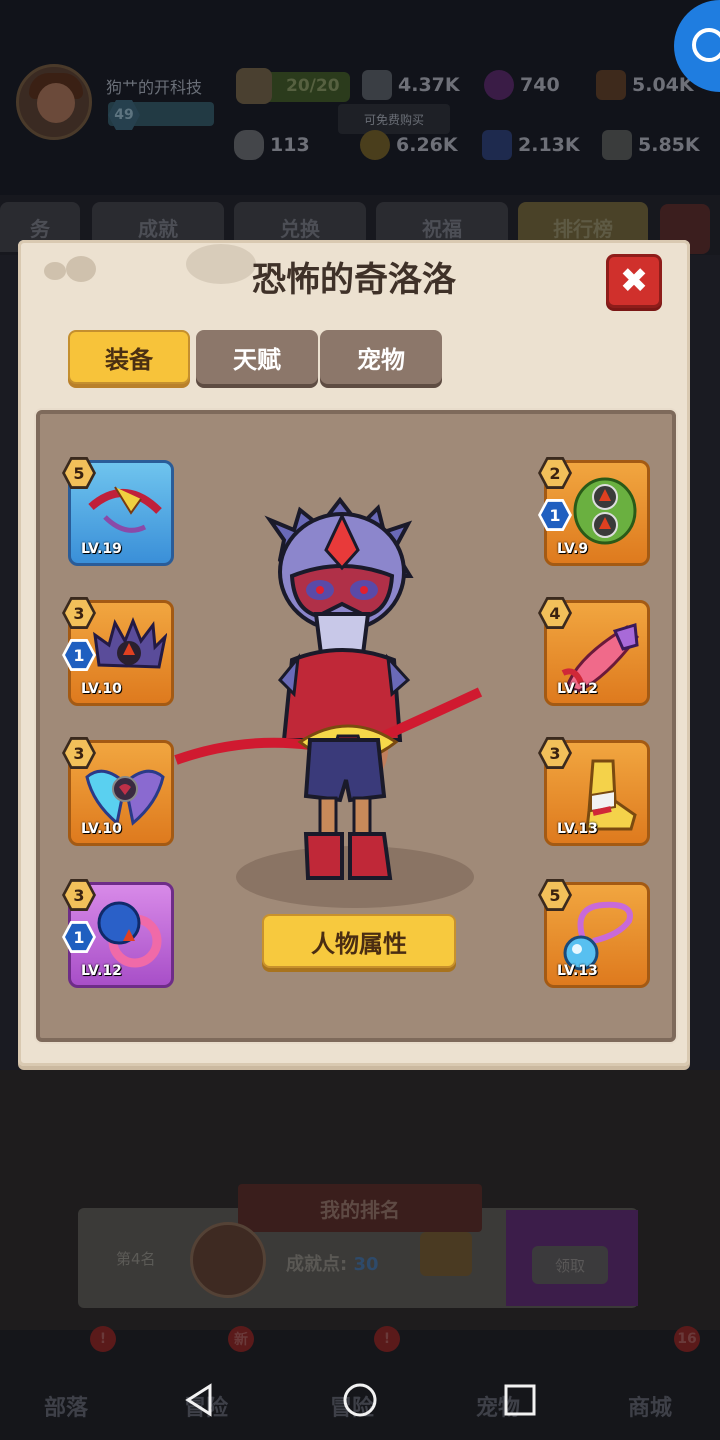 Image resolution: width=720 pixels, height=1440 pixels. Describe the element at coordinates (387, 1339) in the screenshot. I see `nav-adventure-2-badge: !` at that location.